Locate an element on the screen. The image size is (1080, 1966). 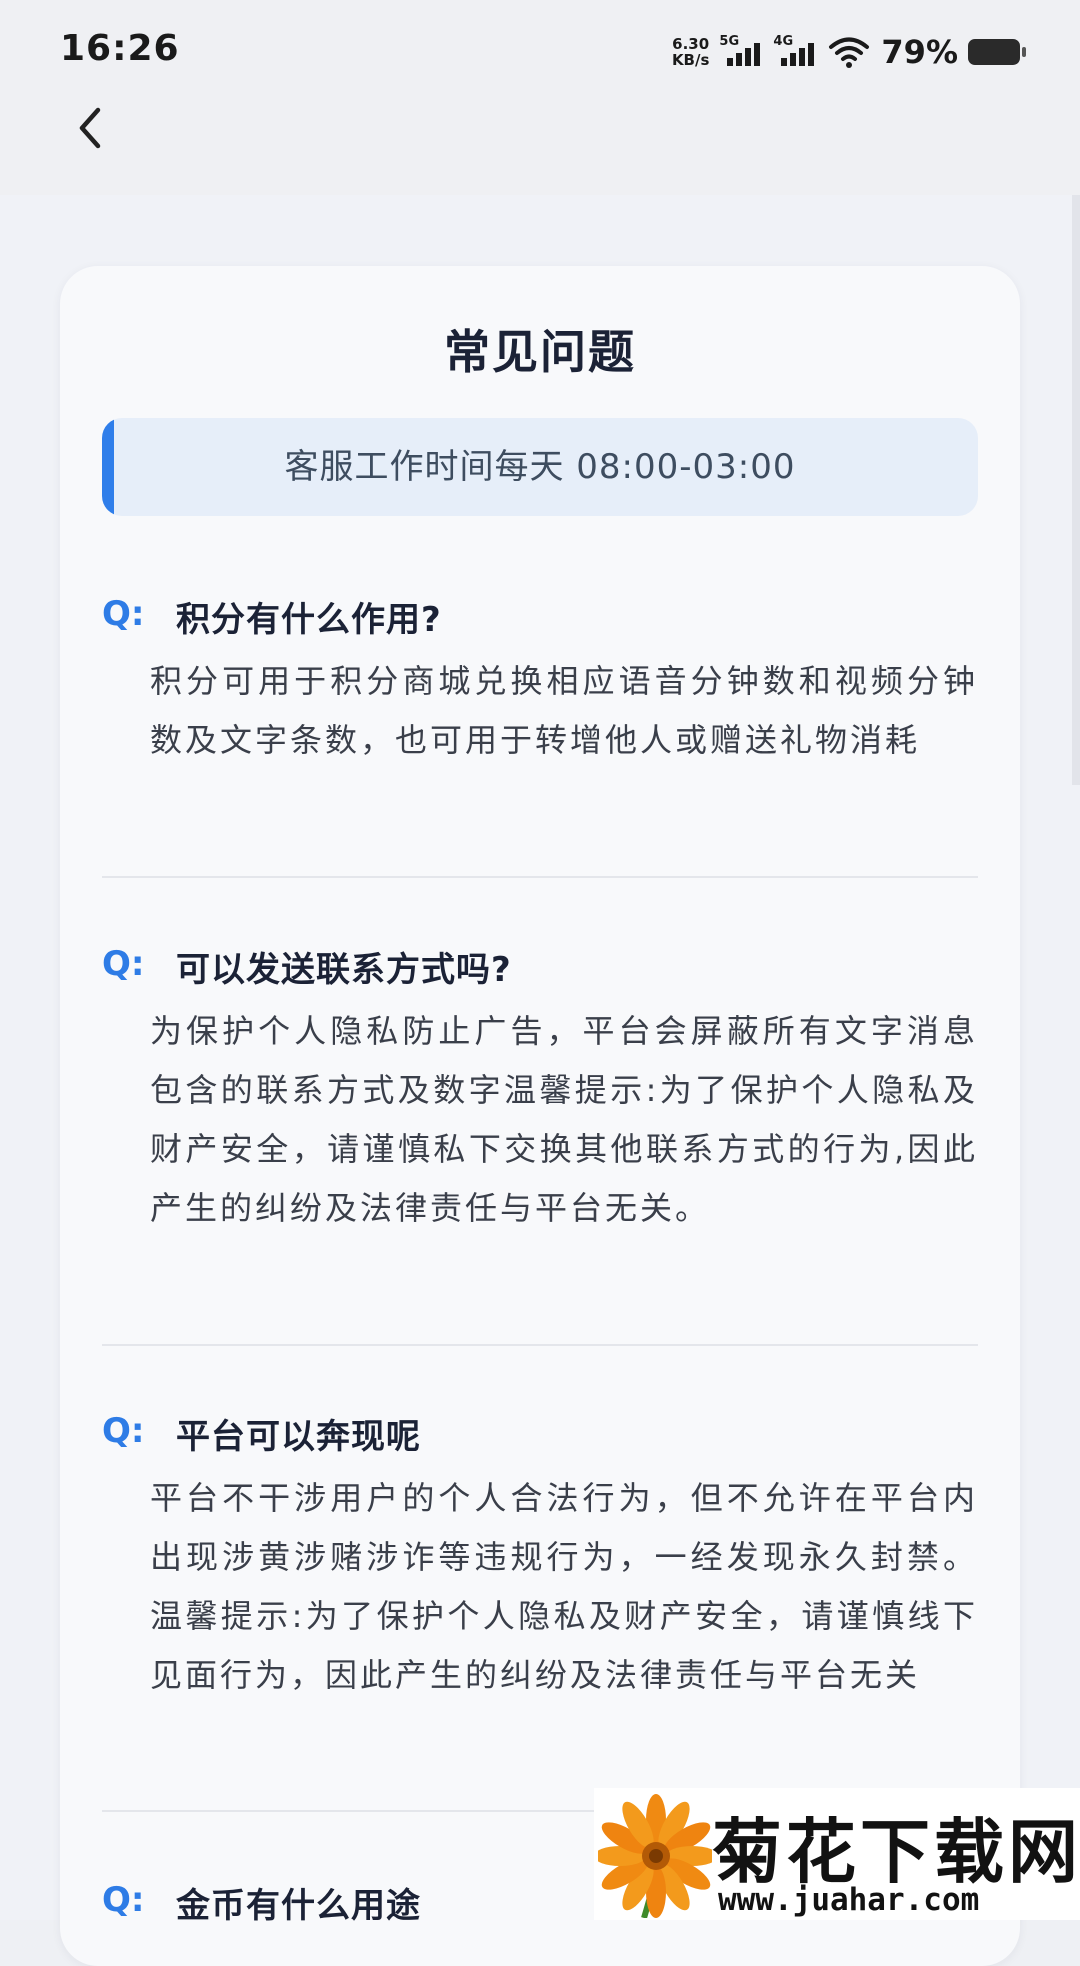
service-hours-text: 客服工作时间每天 08:00-03:00 is located at coordinates (540, 467).